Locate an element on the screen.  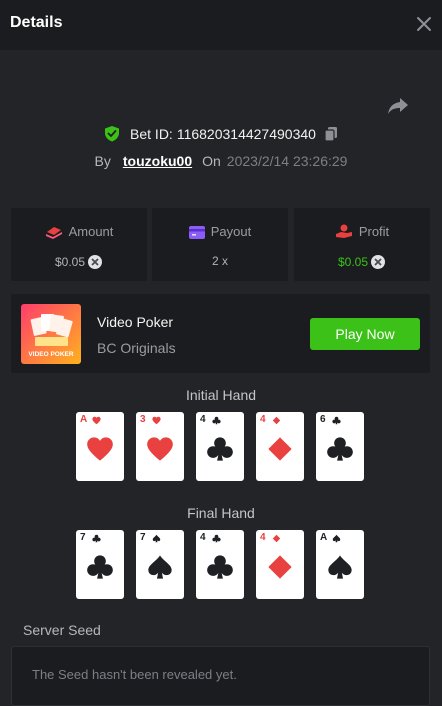
video-poker-thumbnail: VIDEO POKER is located at coordinates (51, 334).